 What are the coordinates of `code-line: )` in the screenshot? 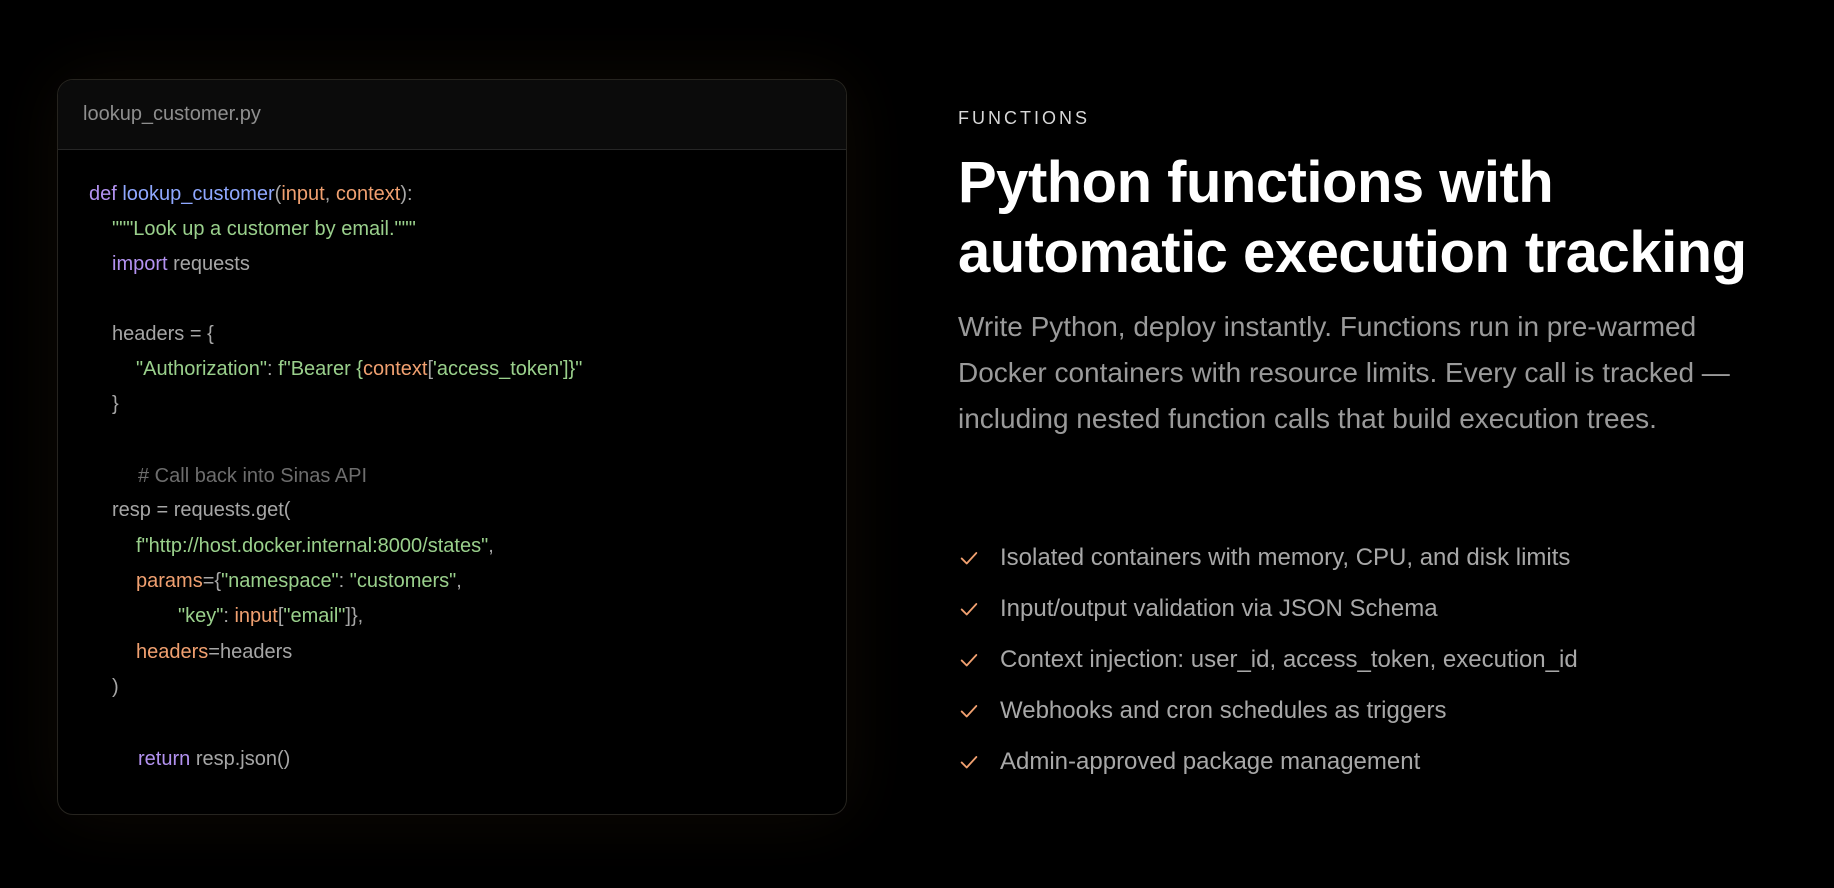 It's located at (115, 687).